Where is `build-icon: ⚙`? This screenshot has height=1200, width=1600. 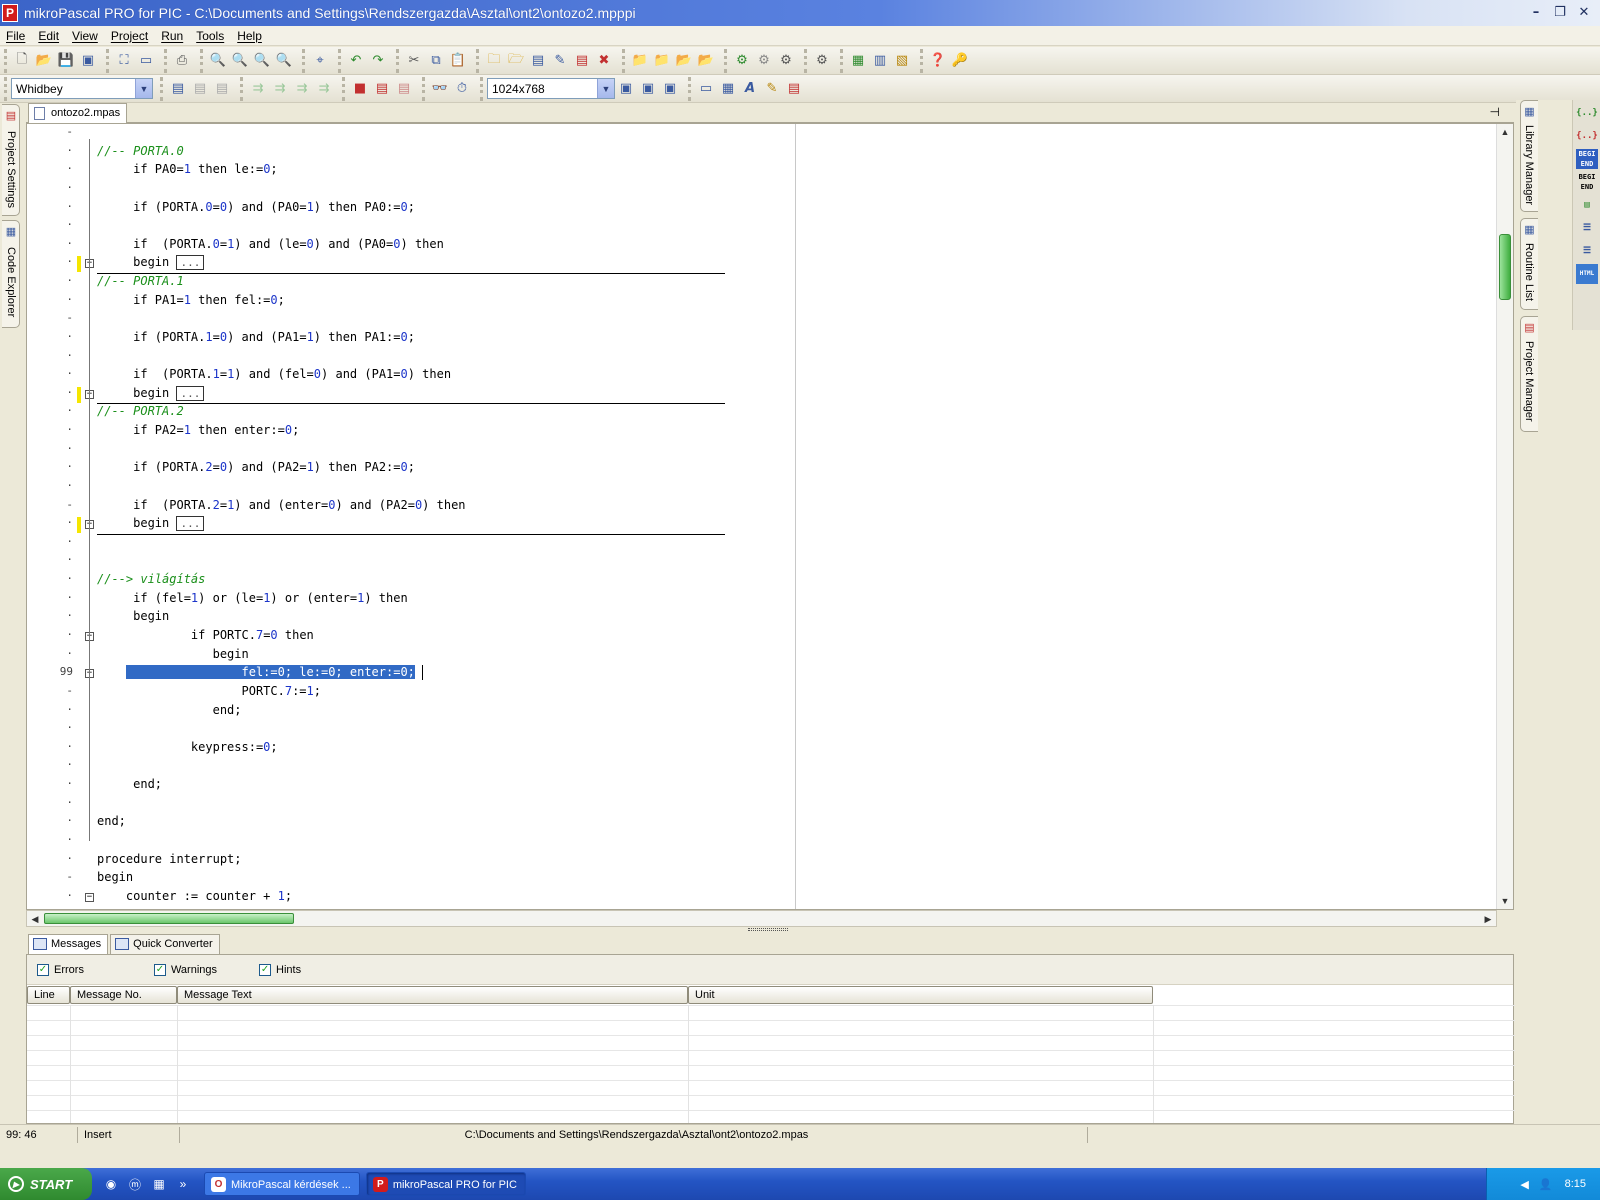 build-icon: ⚙ is located at coordinates (742, 61).